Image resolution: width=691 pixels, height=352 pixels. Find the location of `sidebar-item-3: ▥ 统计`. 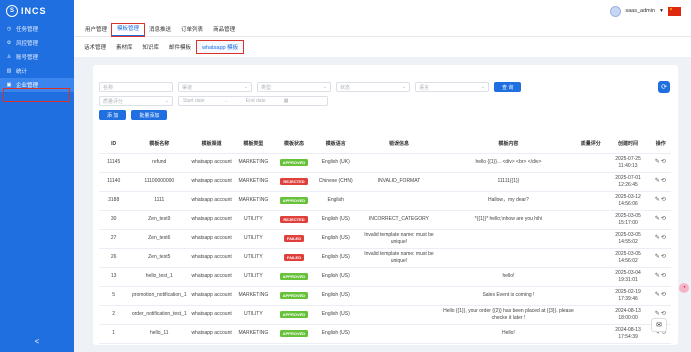

sidebar-item-3: ▥ 统计 is located at coordinates (37, 71).